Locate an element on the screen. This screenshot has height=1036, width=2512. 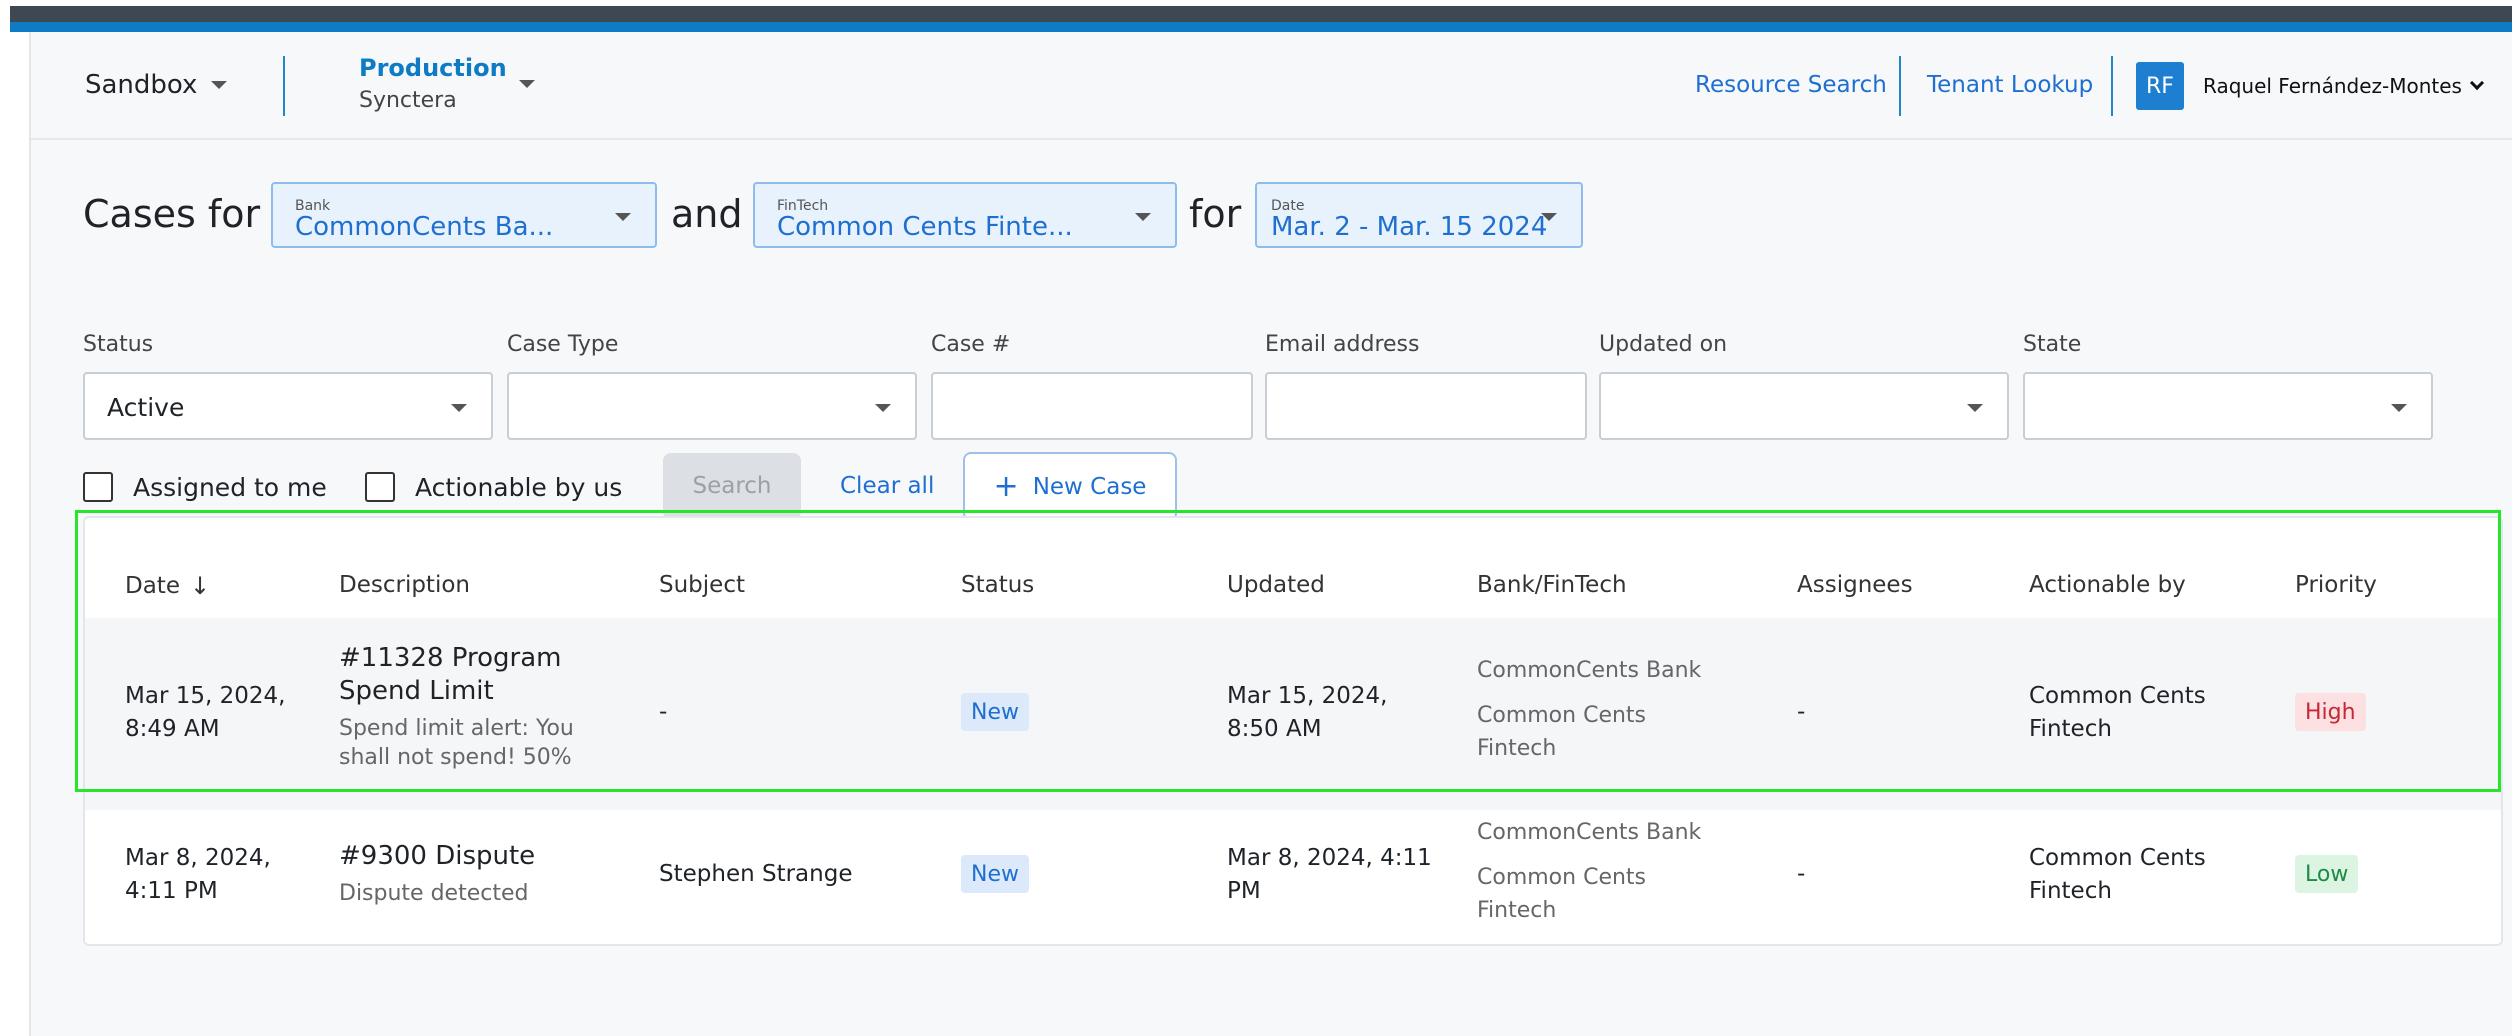
column-header-date-label: Date is located at coordinates (152, 586).